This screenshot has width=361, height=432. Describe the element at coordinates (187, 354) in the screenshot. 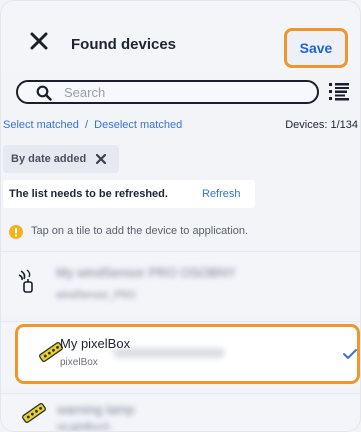

I see `selected-tile-highlight: My pixelBox pixelBox` at that location.